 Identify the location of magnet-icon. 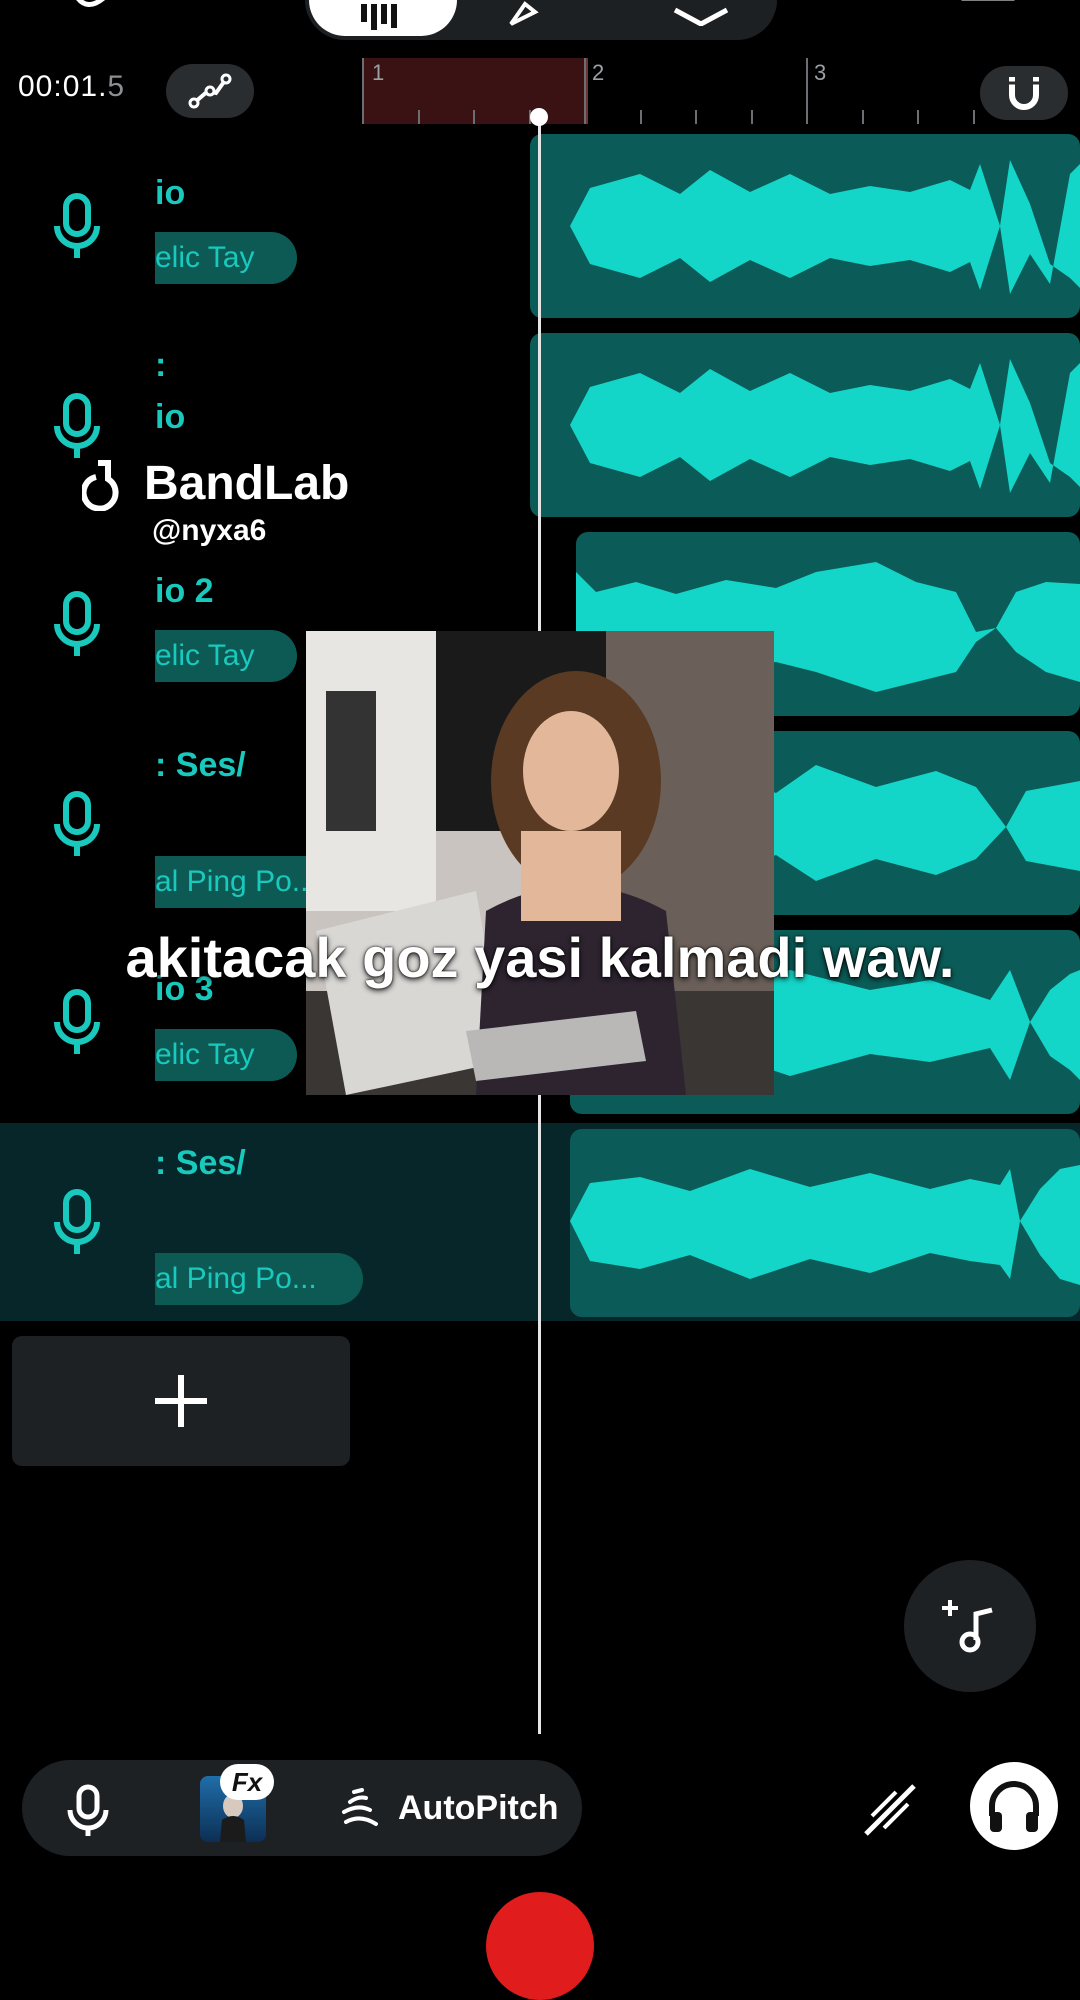
(1024, 93).